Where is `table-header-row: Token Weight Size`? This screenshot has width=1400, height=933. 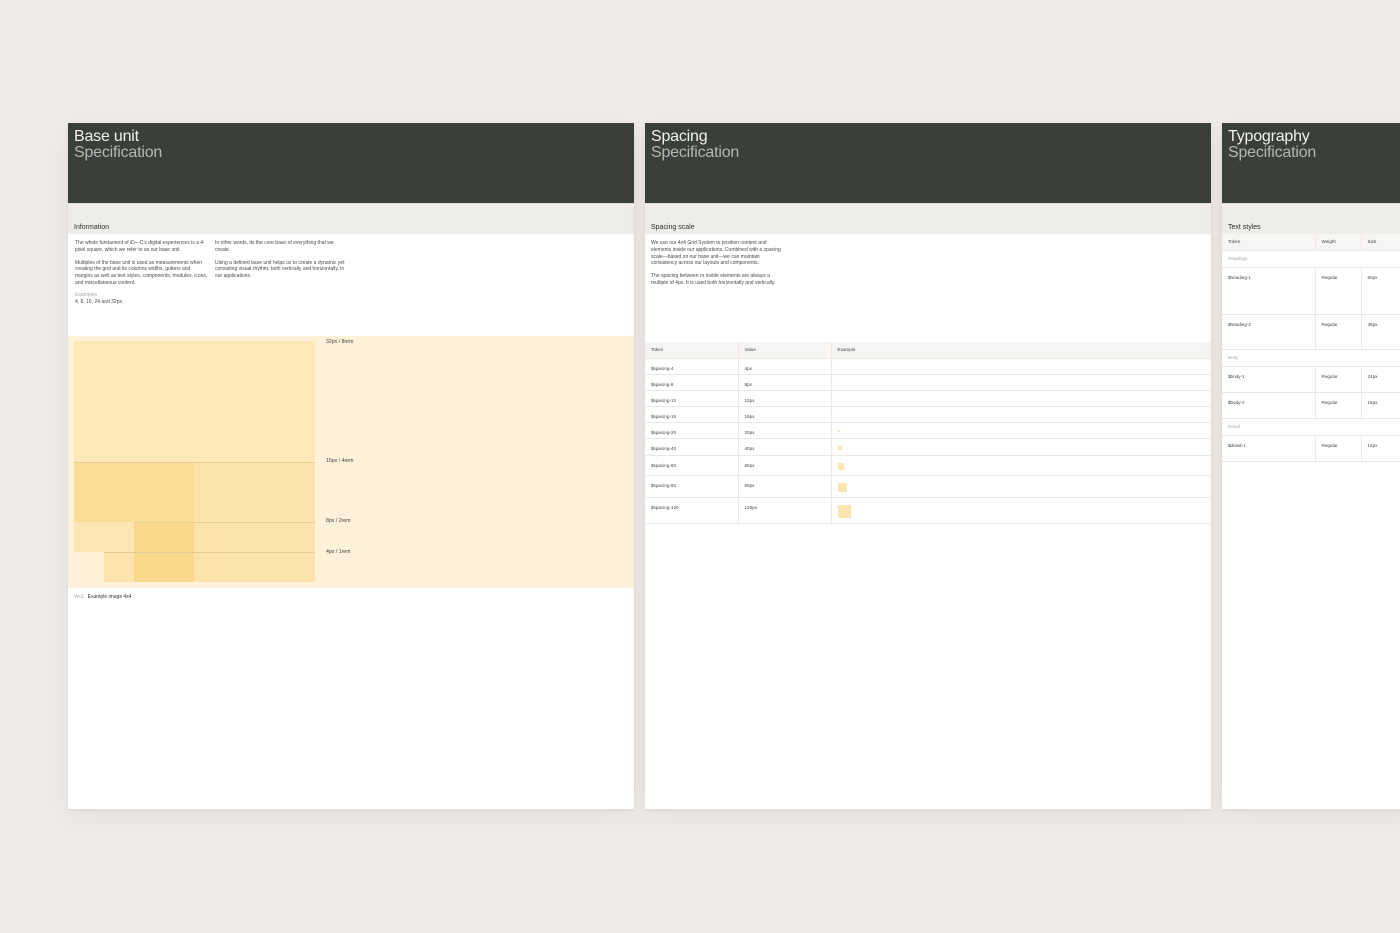
table-header-row: Token Weight Size is located at coordinates (1311, 242).